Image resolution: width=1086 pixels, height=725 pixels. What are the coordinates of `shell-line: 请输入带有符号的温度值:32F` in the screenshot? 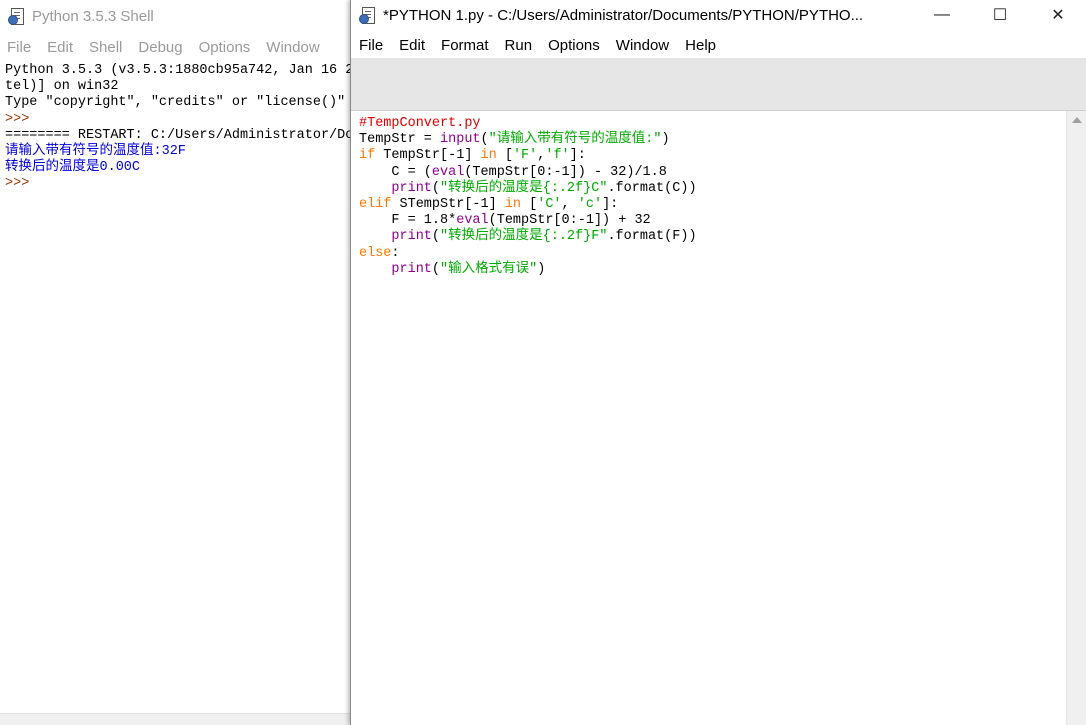 It's located at (95, 152).